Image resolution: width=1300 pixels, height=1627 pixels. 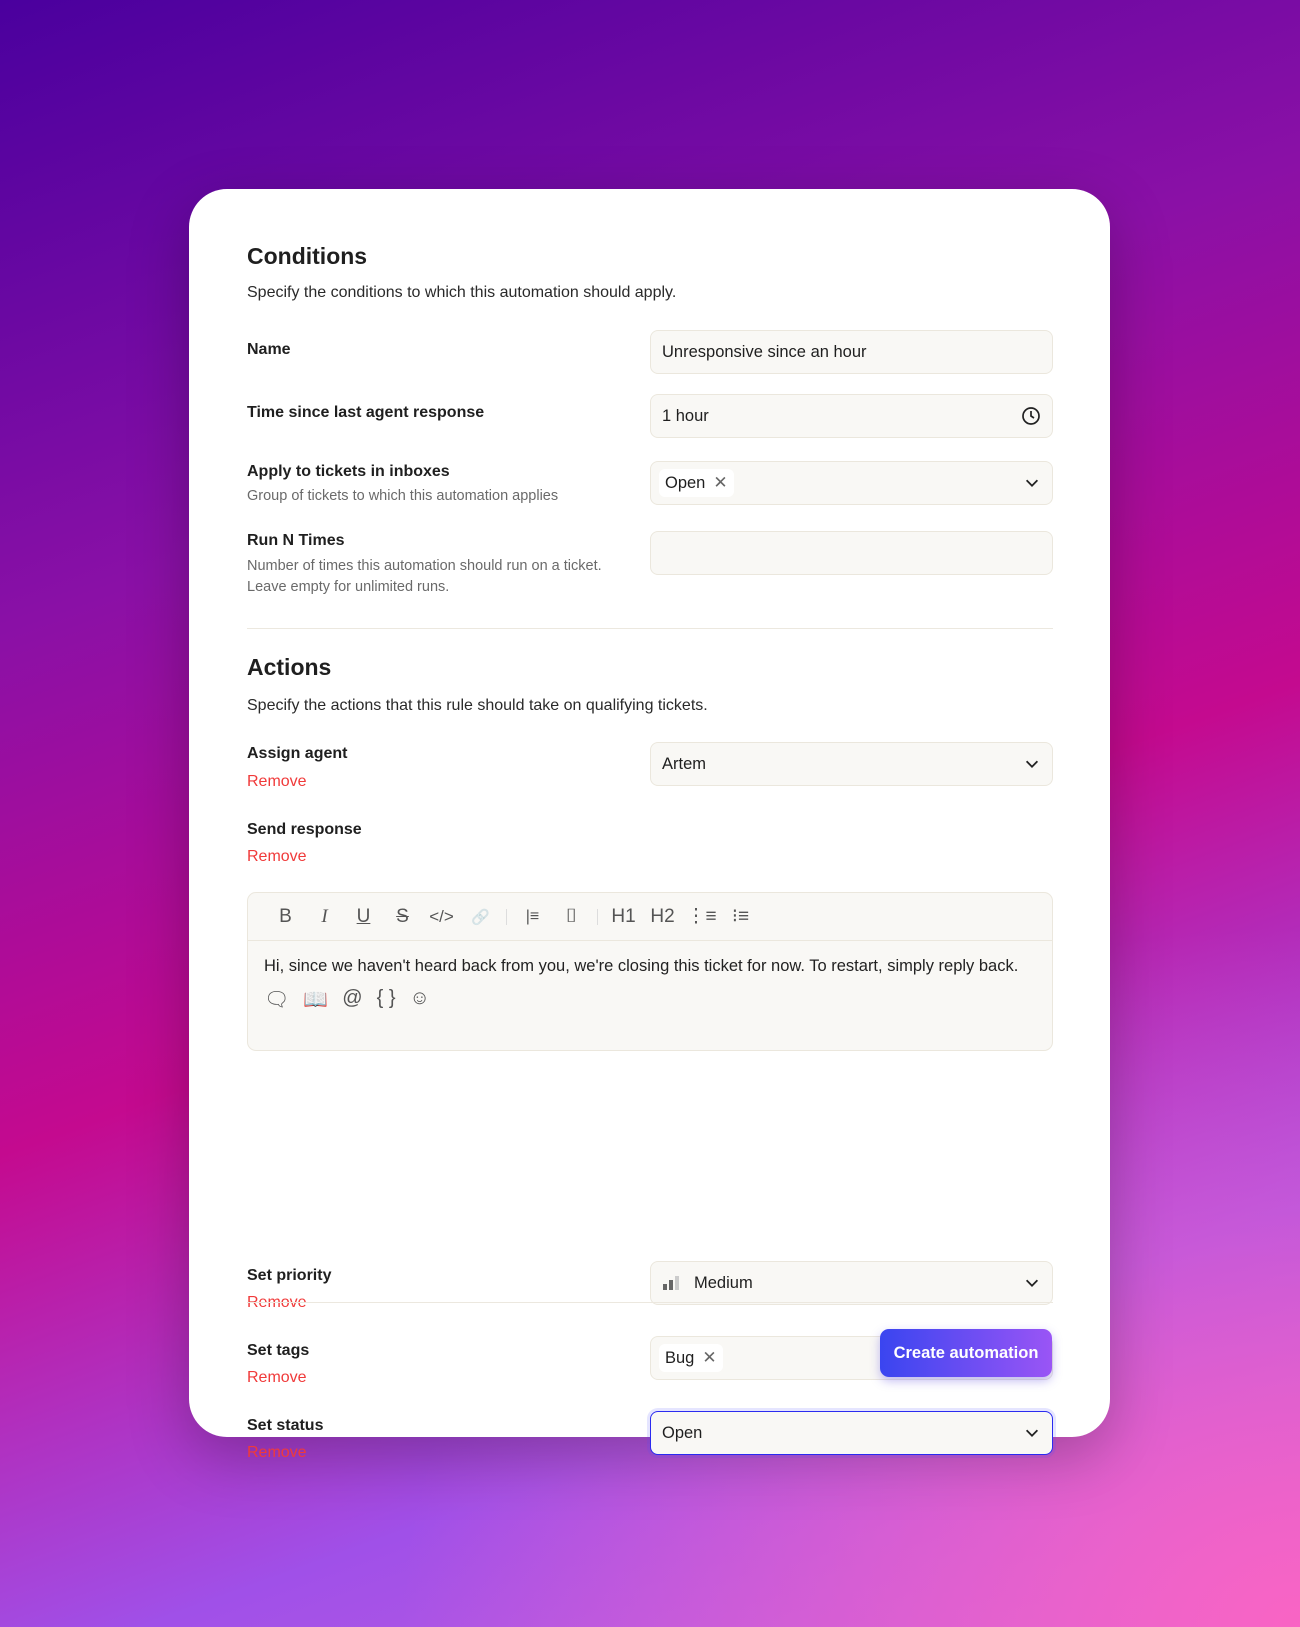 I want to click on tags-label: Set tags, so click(x=278, y=1350).